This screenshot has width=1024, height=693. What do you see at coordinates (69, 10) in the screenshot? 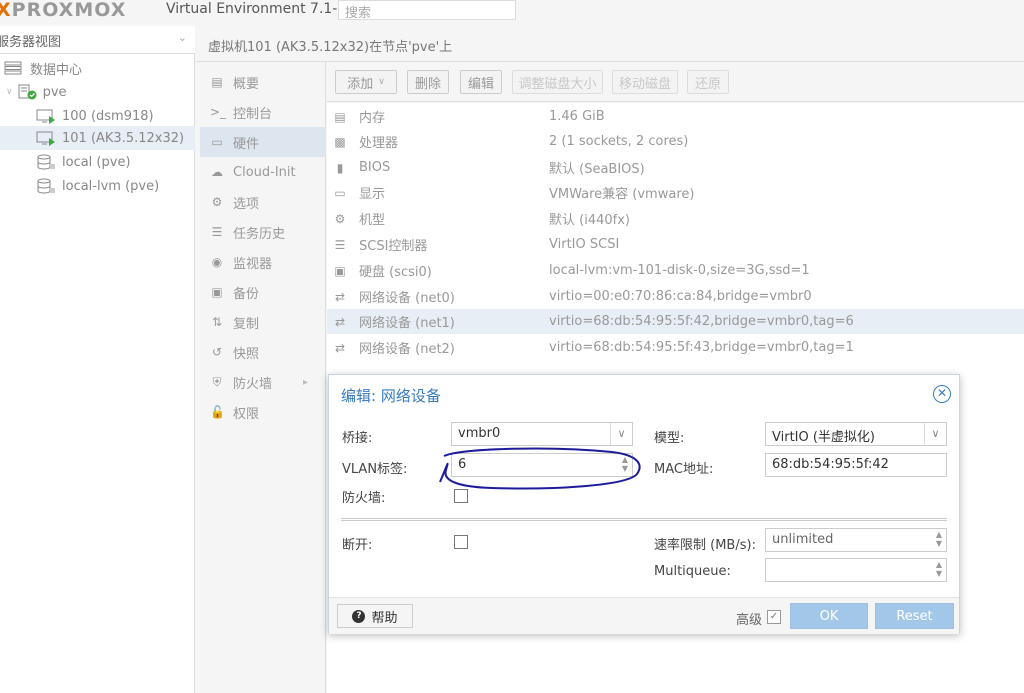
I see `logo-text: PROXMOX` at bounding box center [69, 10].